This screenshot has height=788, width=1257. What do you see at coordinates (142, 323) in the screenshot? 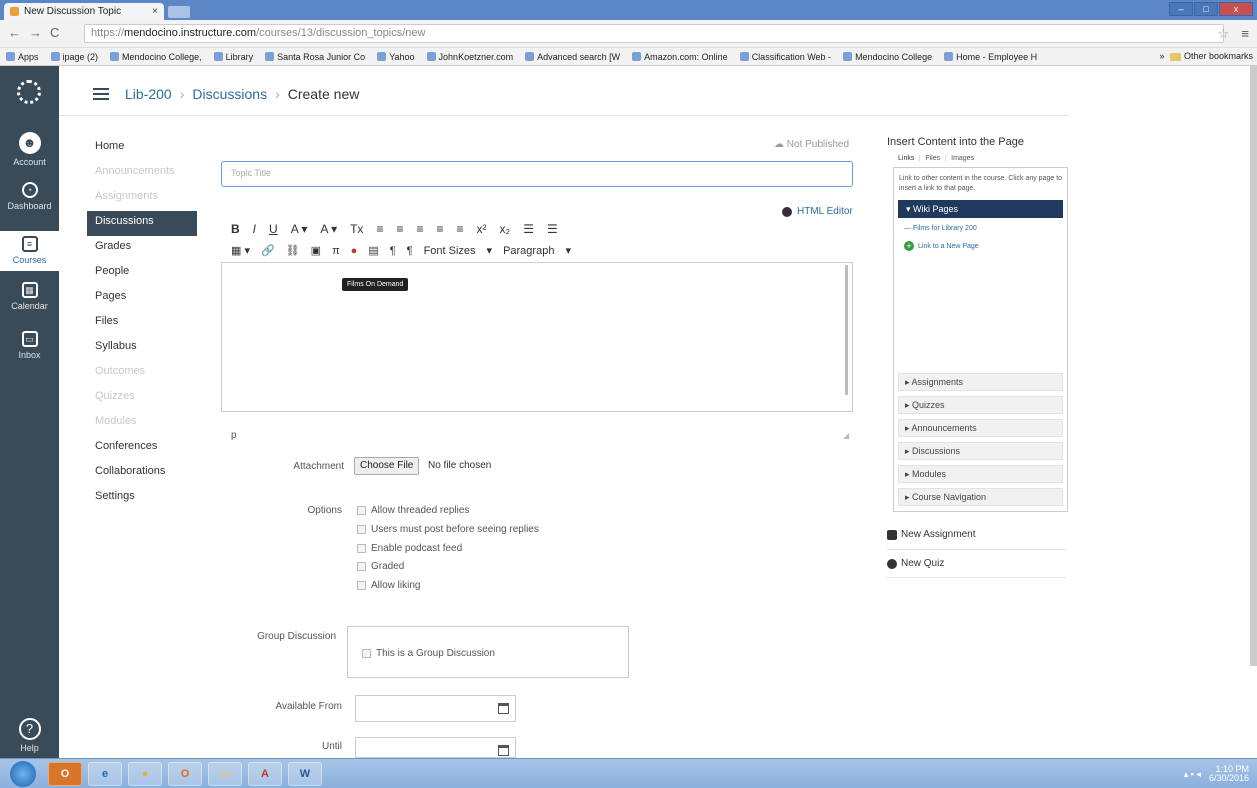
I see `course-nav-files: Files` at bounding box center [142, 323].